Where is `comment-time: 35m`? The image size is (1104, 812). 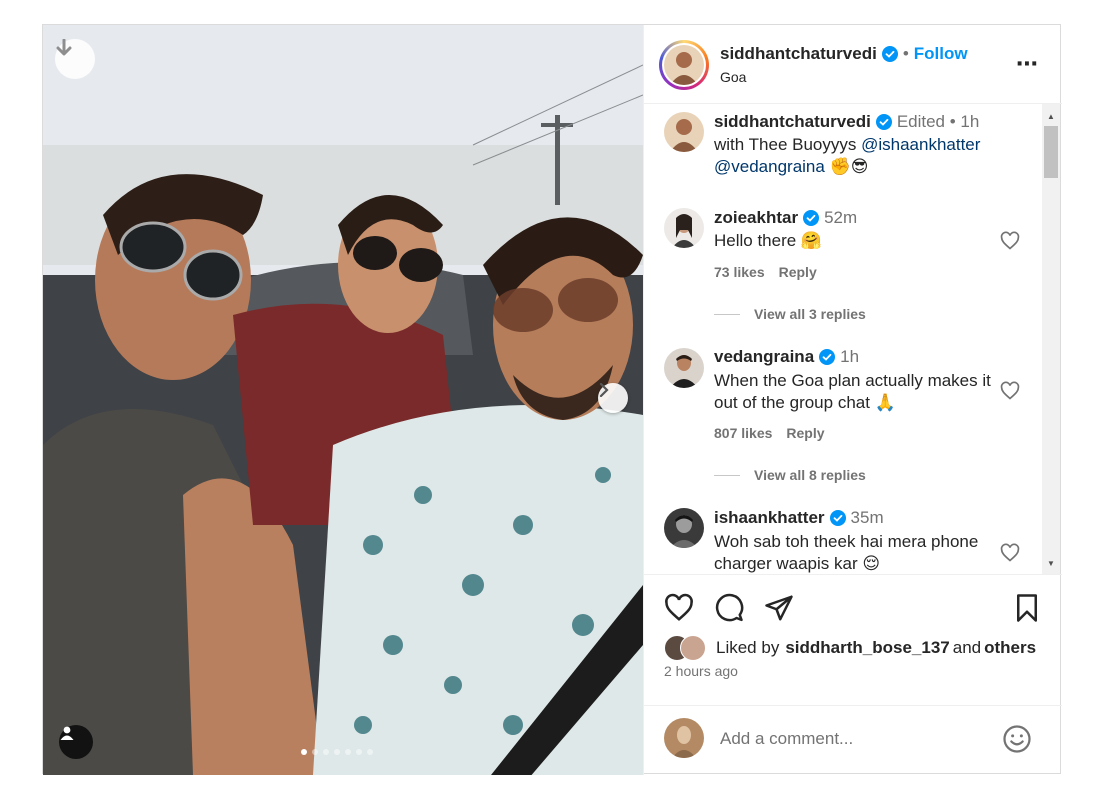
comment-time: 35m is located at coordinates (867, 517).